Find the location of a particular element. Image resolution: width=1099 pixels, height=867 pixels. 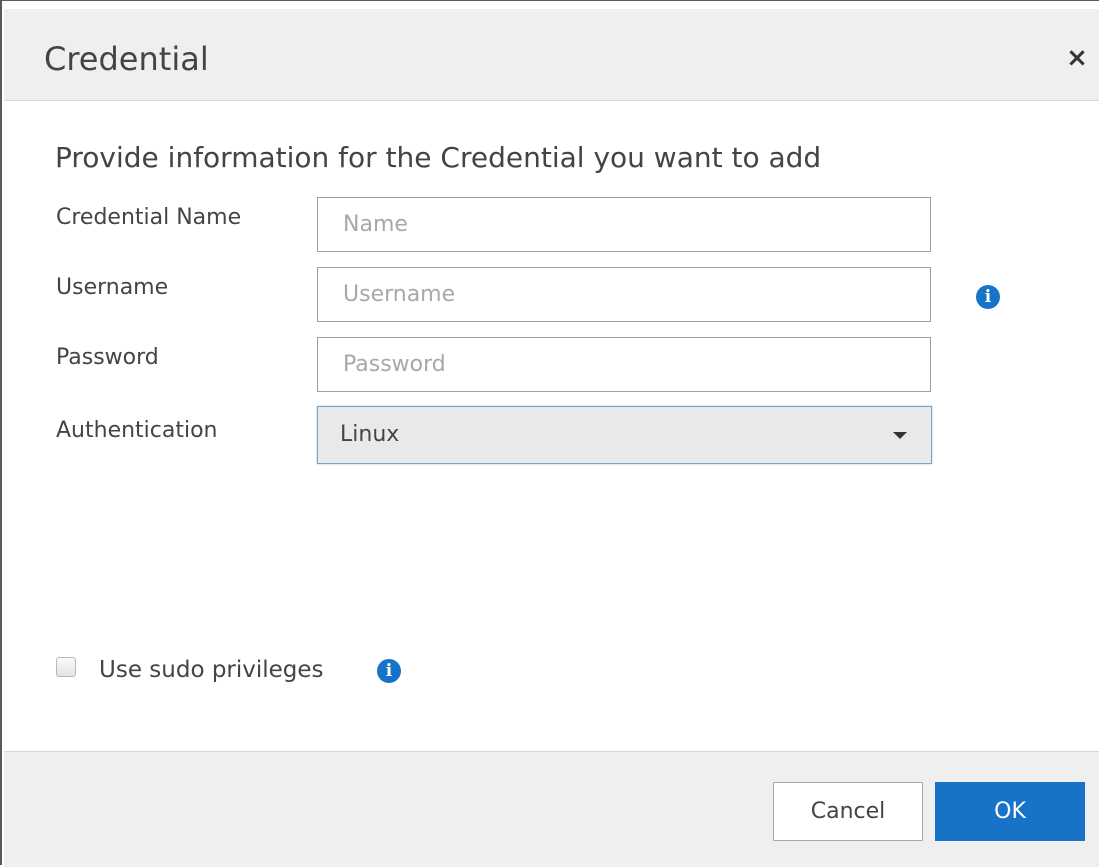

authentication-label: Authentication is located at coordinates (137, 430).